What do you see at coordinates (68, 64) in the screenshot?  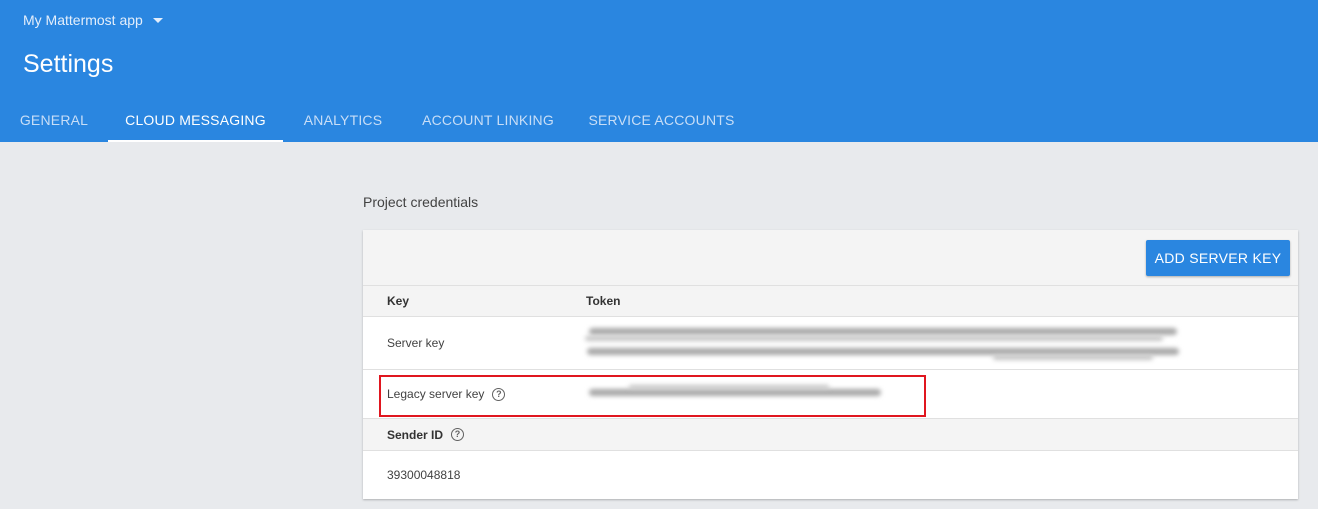 I see `page-title: Settings` at bounding box center [68, 64].